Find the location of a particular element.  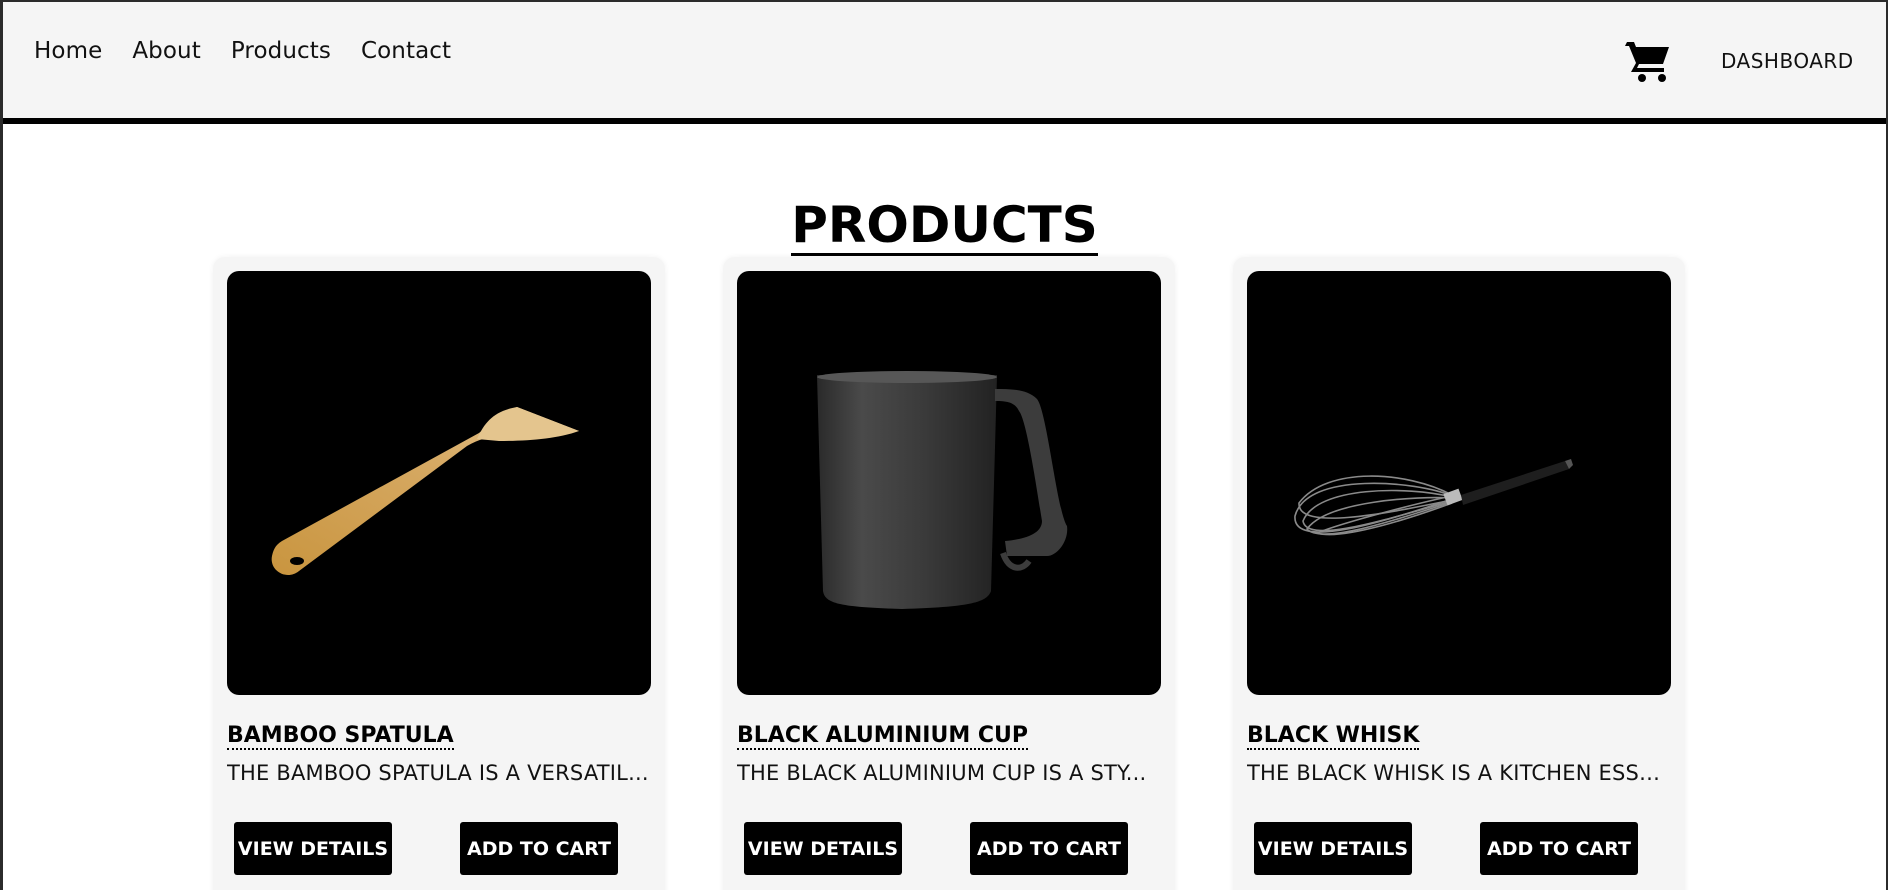

page-title-text: PRODUCTS is located at coordinates (944, 227).